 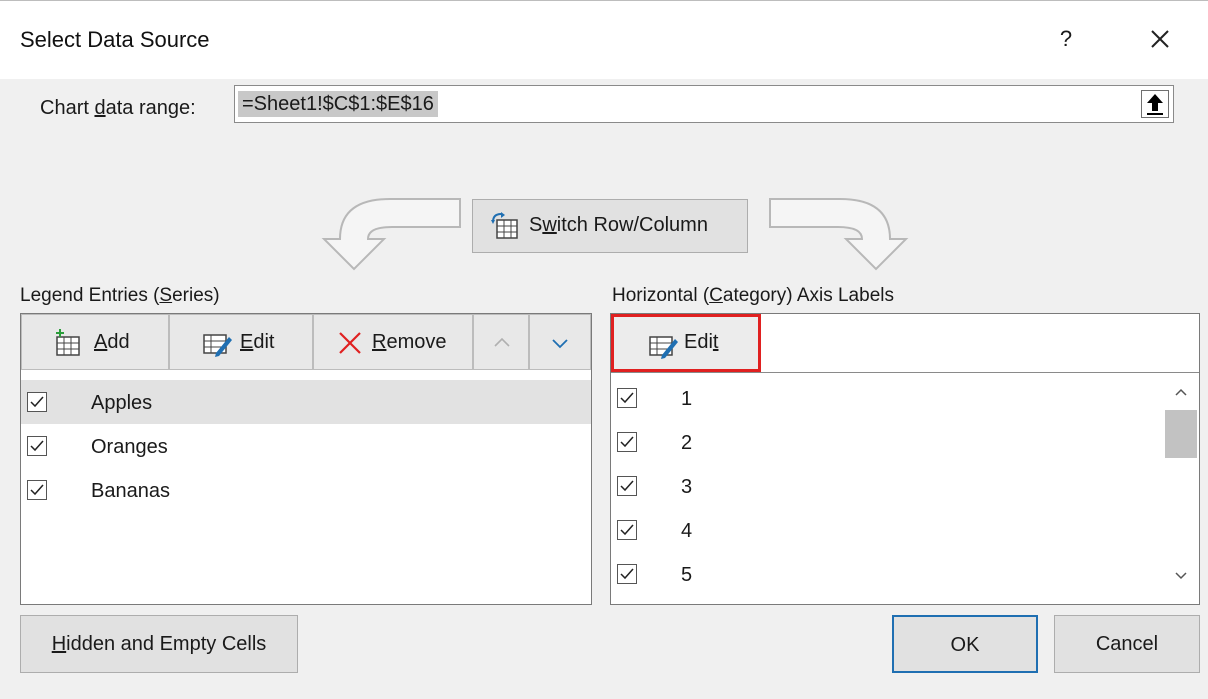 I want to click on hidden-empty-cells-button: Hidden and Empty Cells, so click(x=159, y=644).